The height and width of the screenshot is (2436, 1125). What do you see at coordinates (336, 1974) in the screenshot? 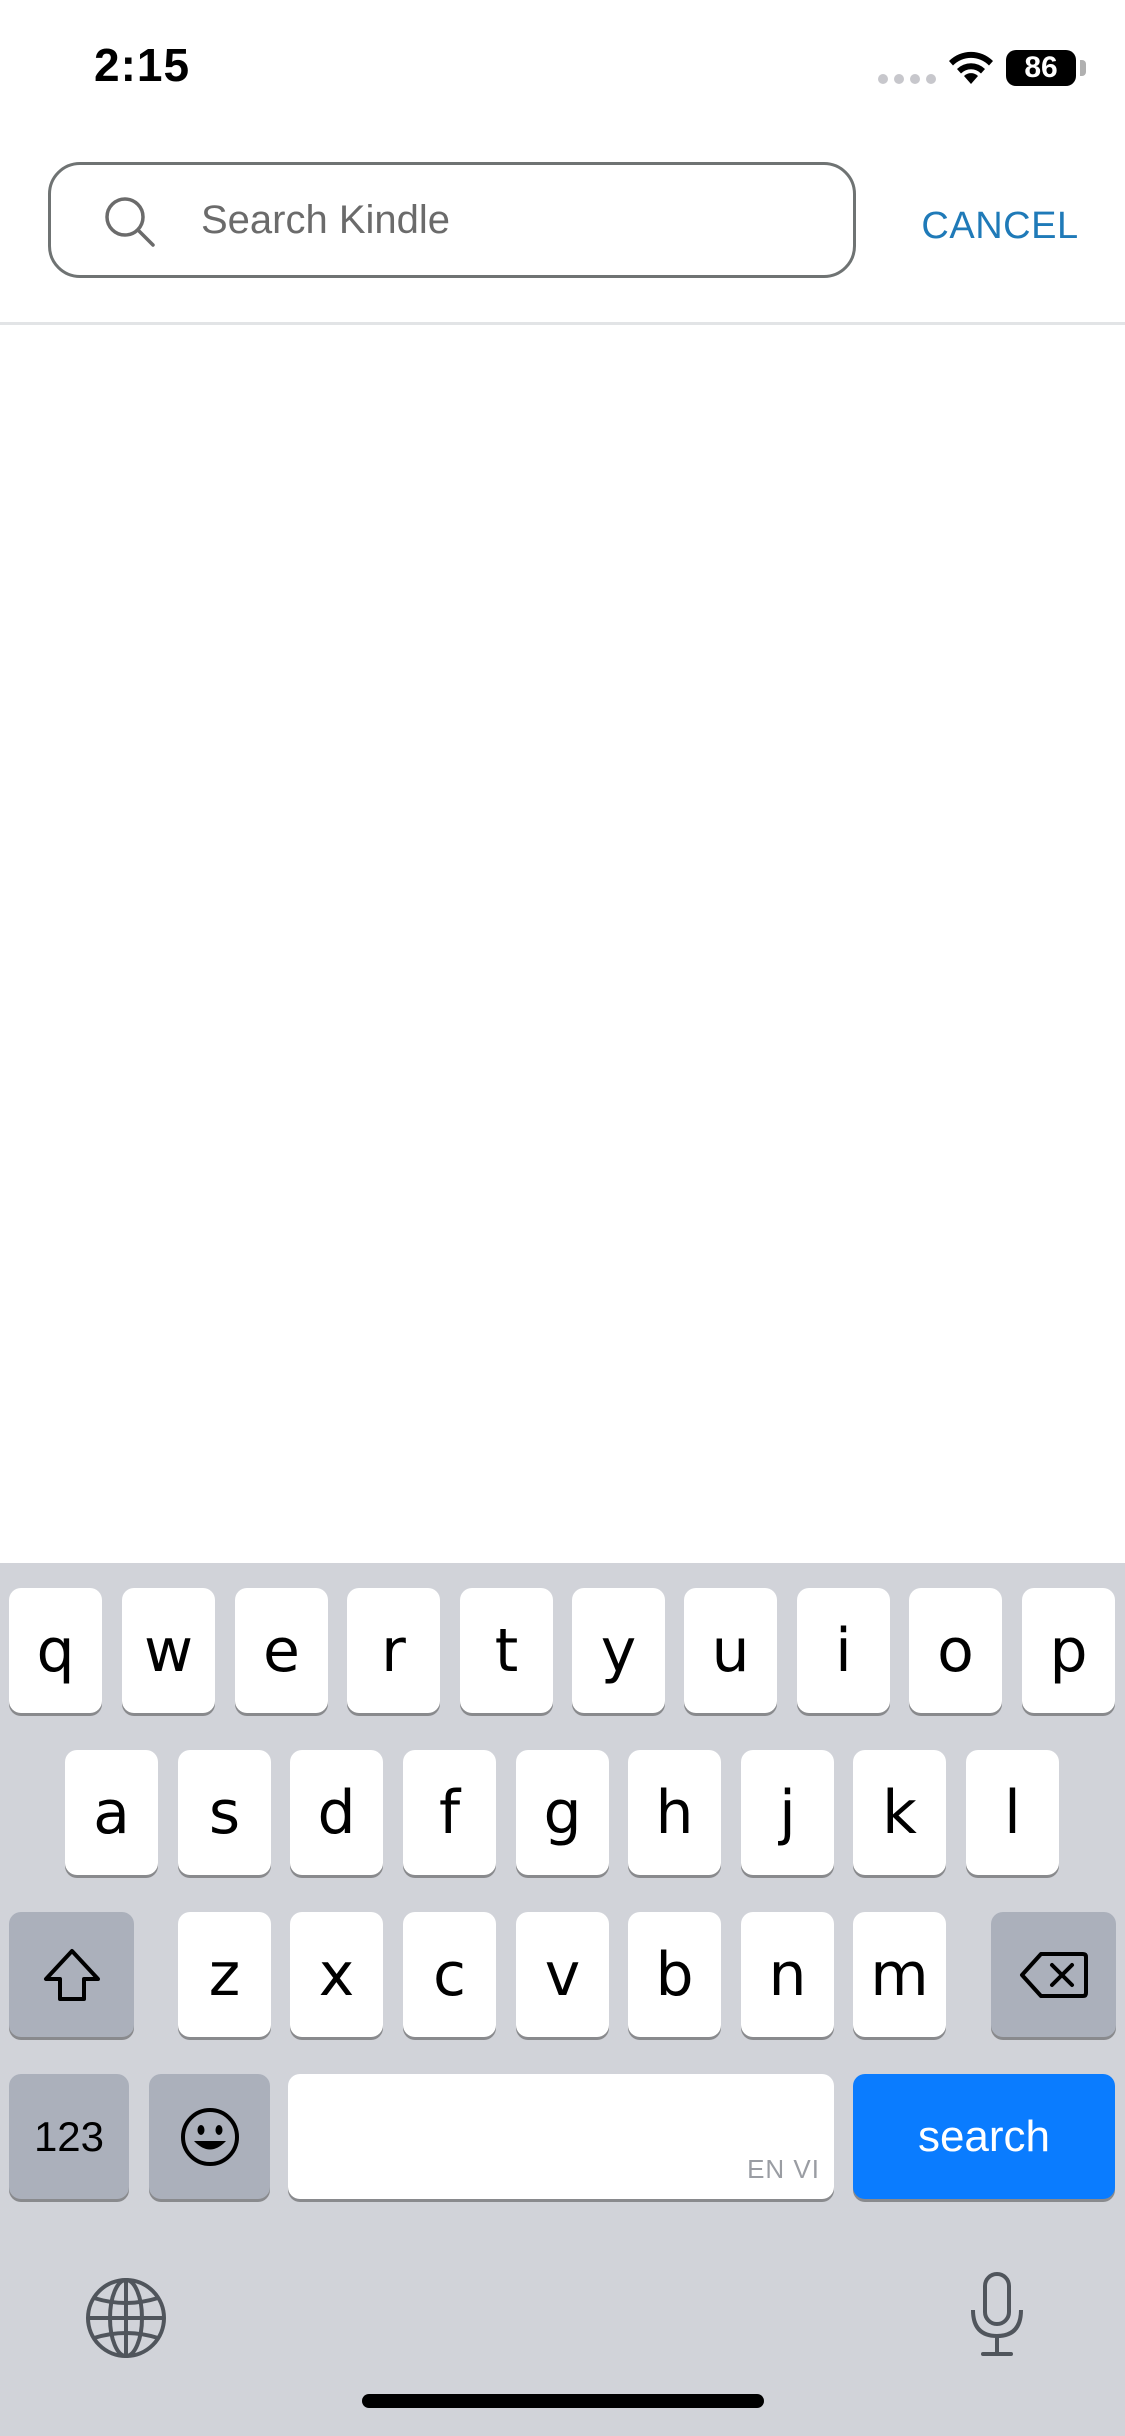
I see `key-x: x` at bounding box center [336, 1974].